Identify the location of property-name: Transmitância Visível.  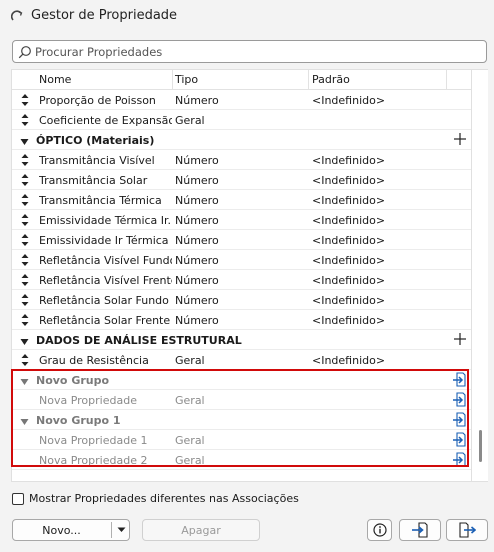
(97, 160).